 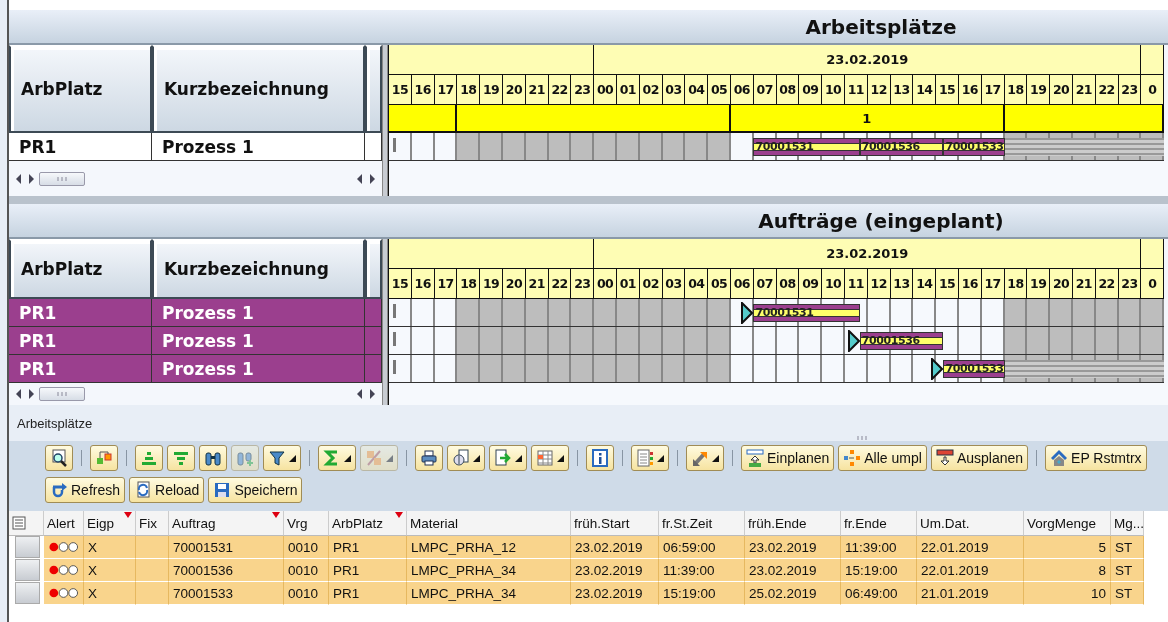 What do you see at coordinates (970, 593) in the screenshot?
I see `table-cell: 21.01.2019` at bounding box center [970, 593].